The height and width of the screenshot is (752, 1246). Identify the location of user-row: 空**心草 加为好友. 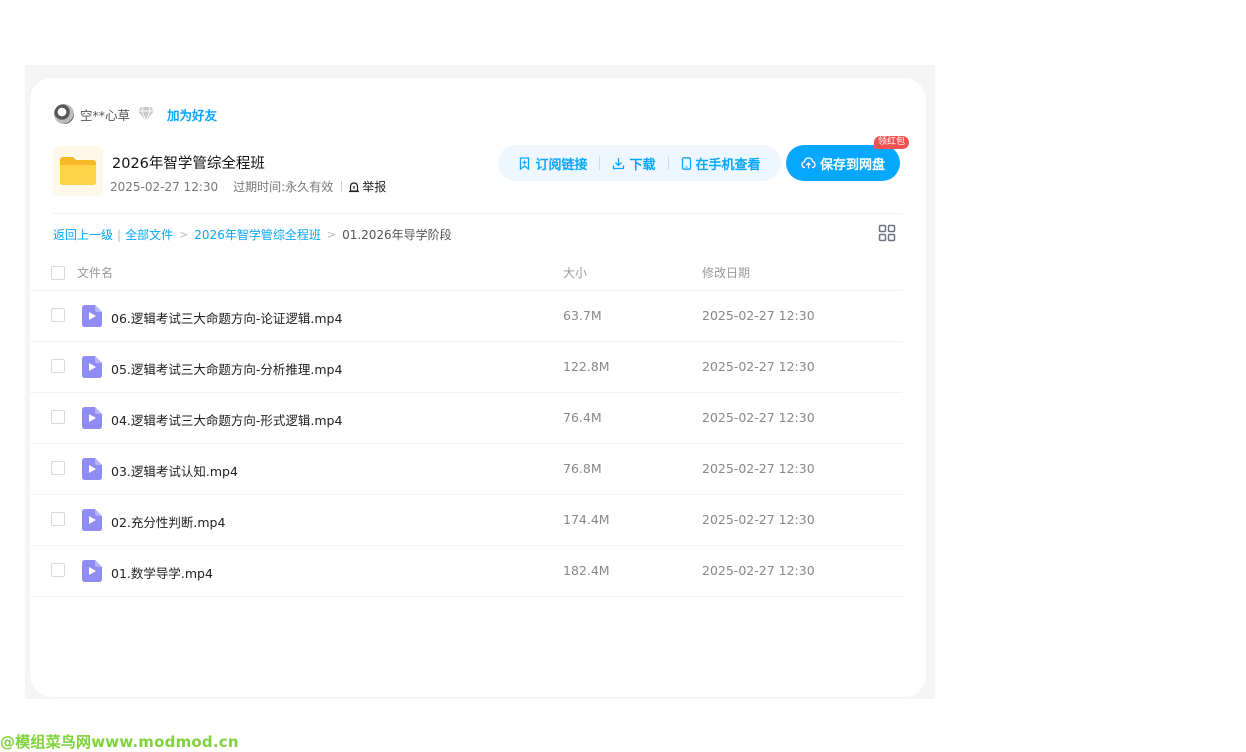
(135, 114).